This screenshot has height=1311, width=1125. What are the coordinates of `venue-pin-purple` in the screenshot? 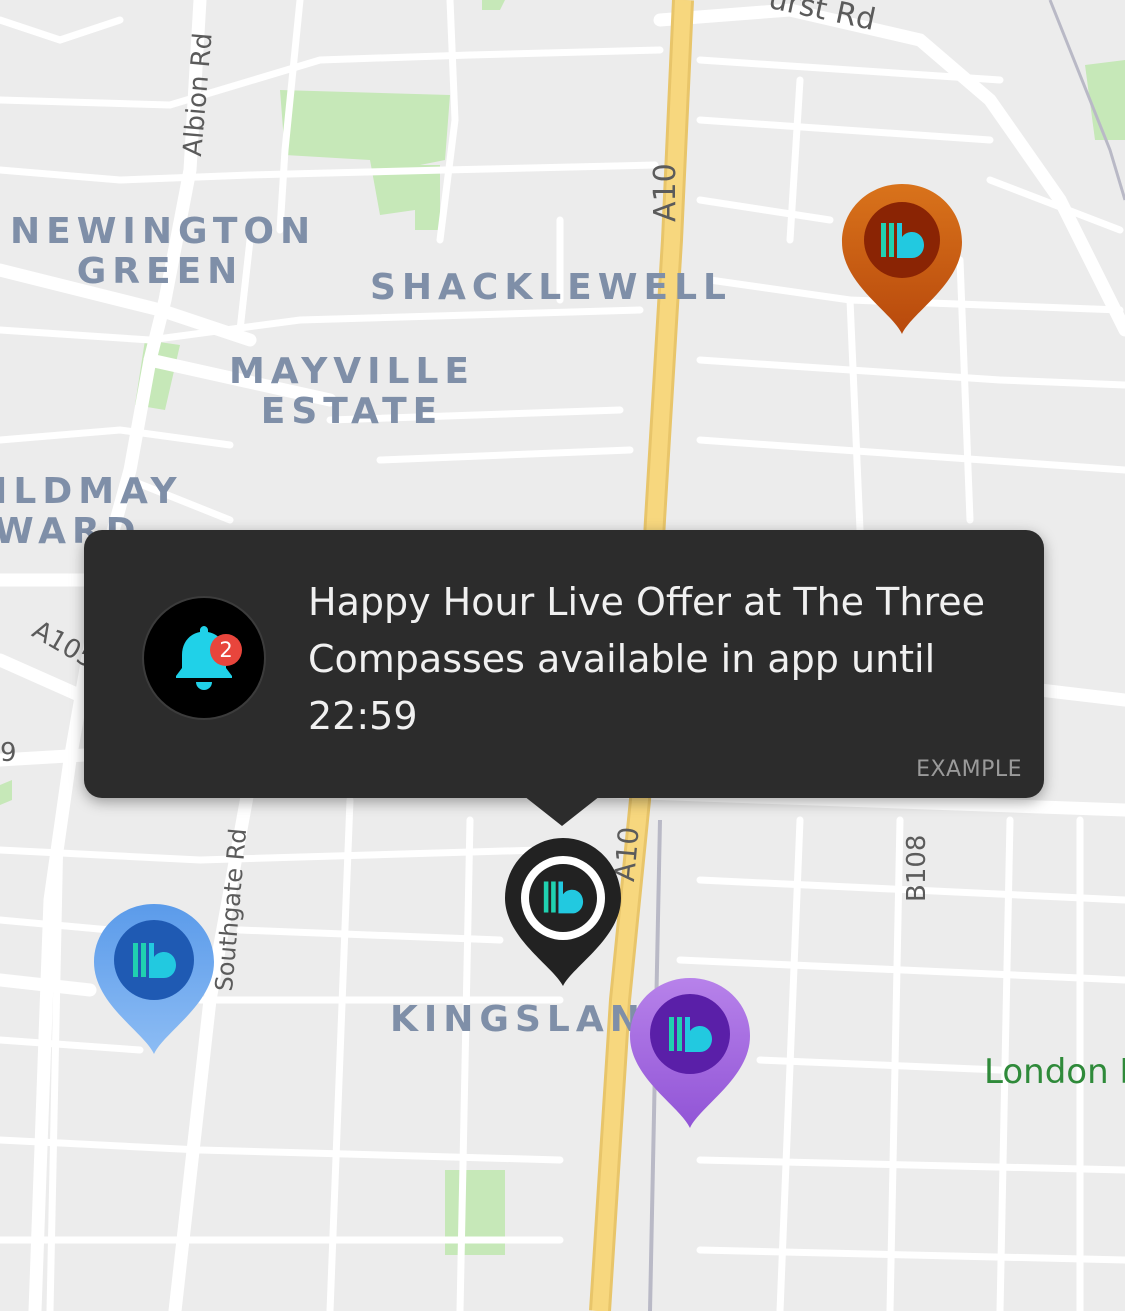 It's located at (690, 1054).